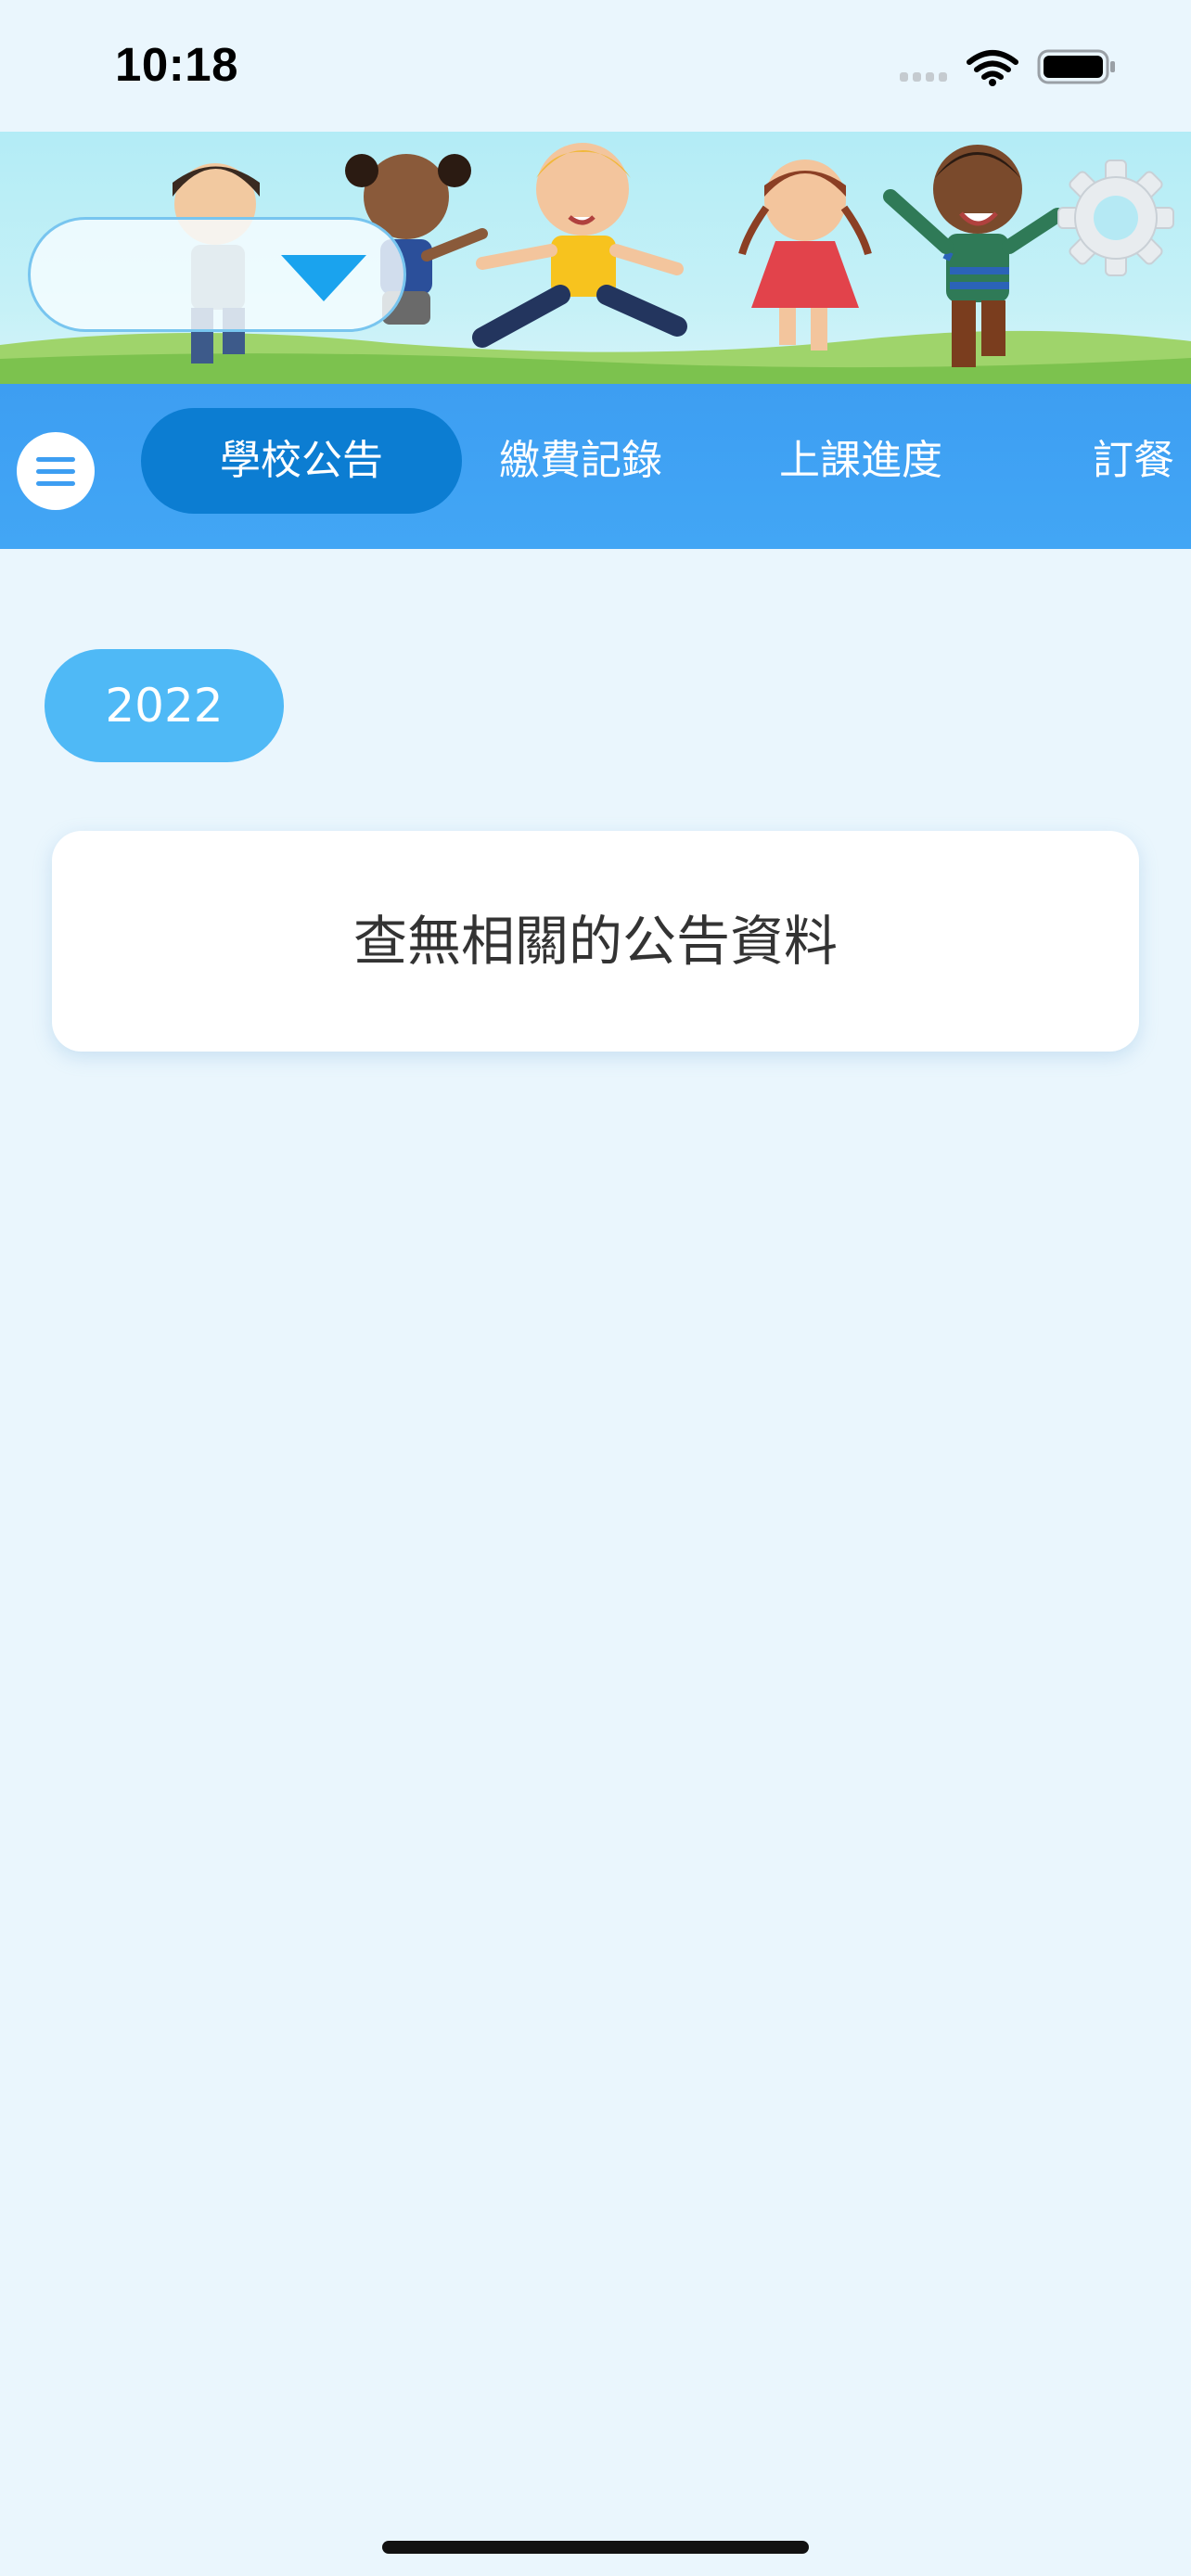  Describe the element at coordinates (579, 246) in the screenshot. I see `kid-3-figure` at that location.